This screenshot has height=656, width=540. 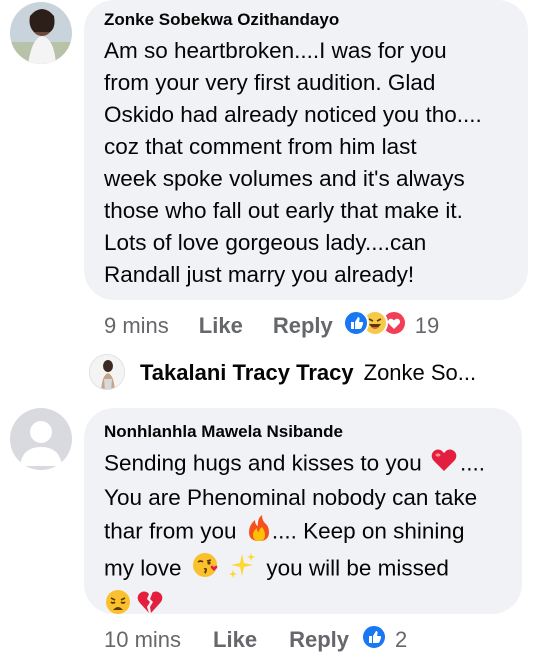 What do you see at coordinates (427, 325) in the screenshot?
I see `reaction-count: 19` at bounding box center [427, 325].